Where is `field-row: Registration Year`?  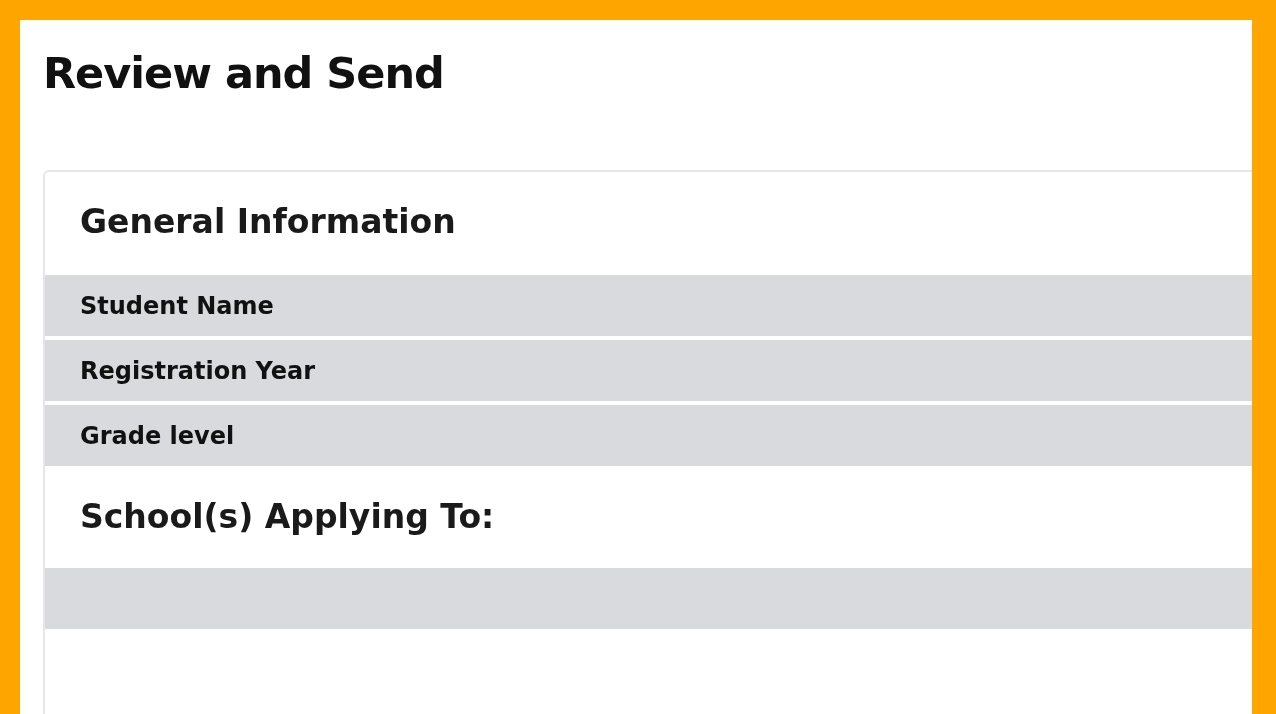 field-row: Registration Year is located at coordinates (648, 370).